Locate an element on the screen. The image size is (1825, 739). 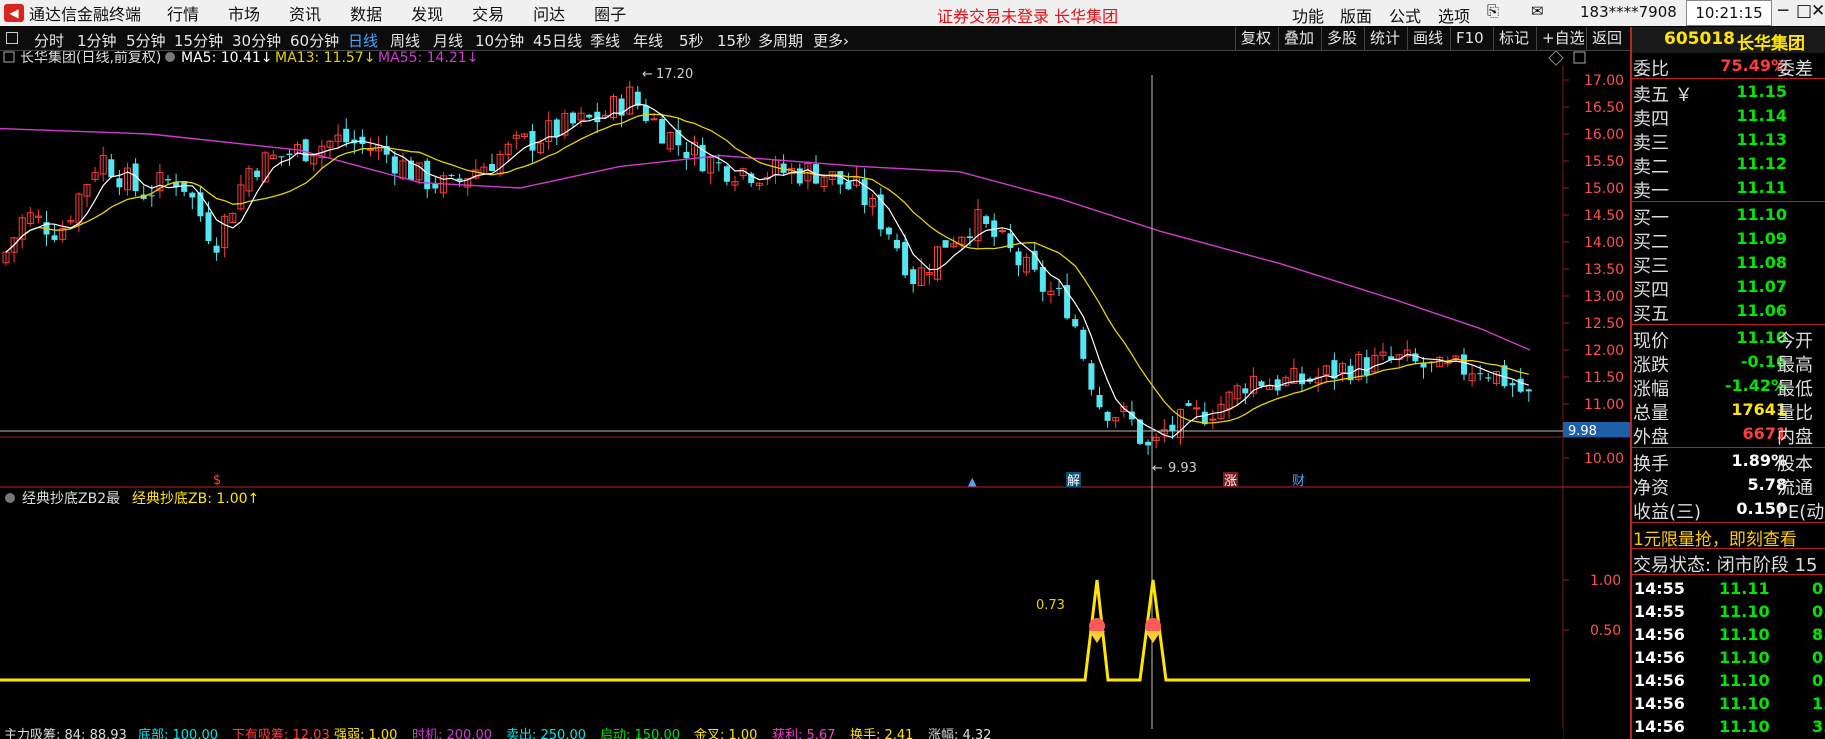
period-daily: 日线 is located at coordinates (363, 40).